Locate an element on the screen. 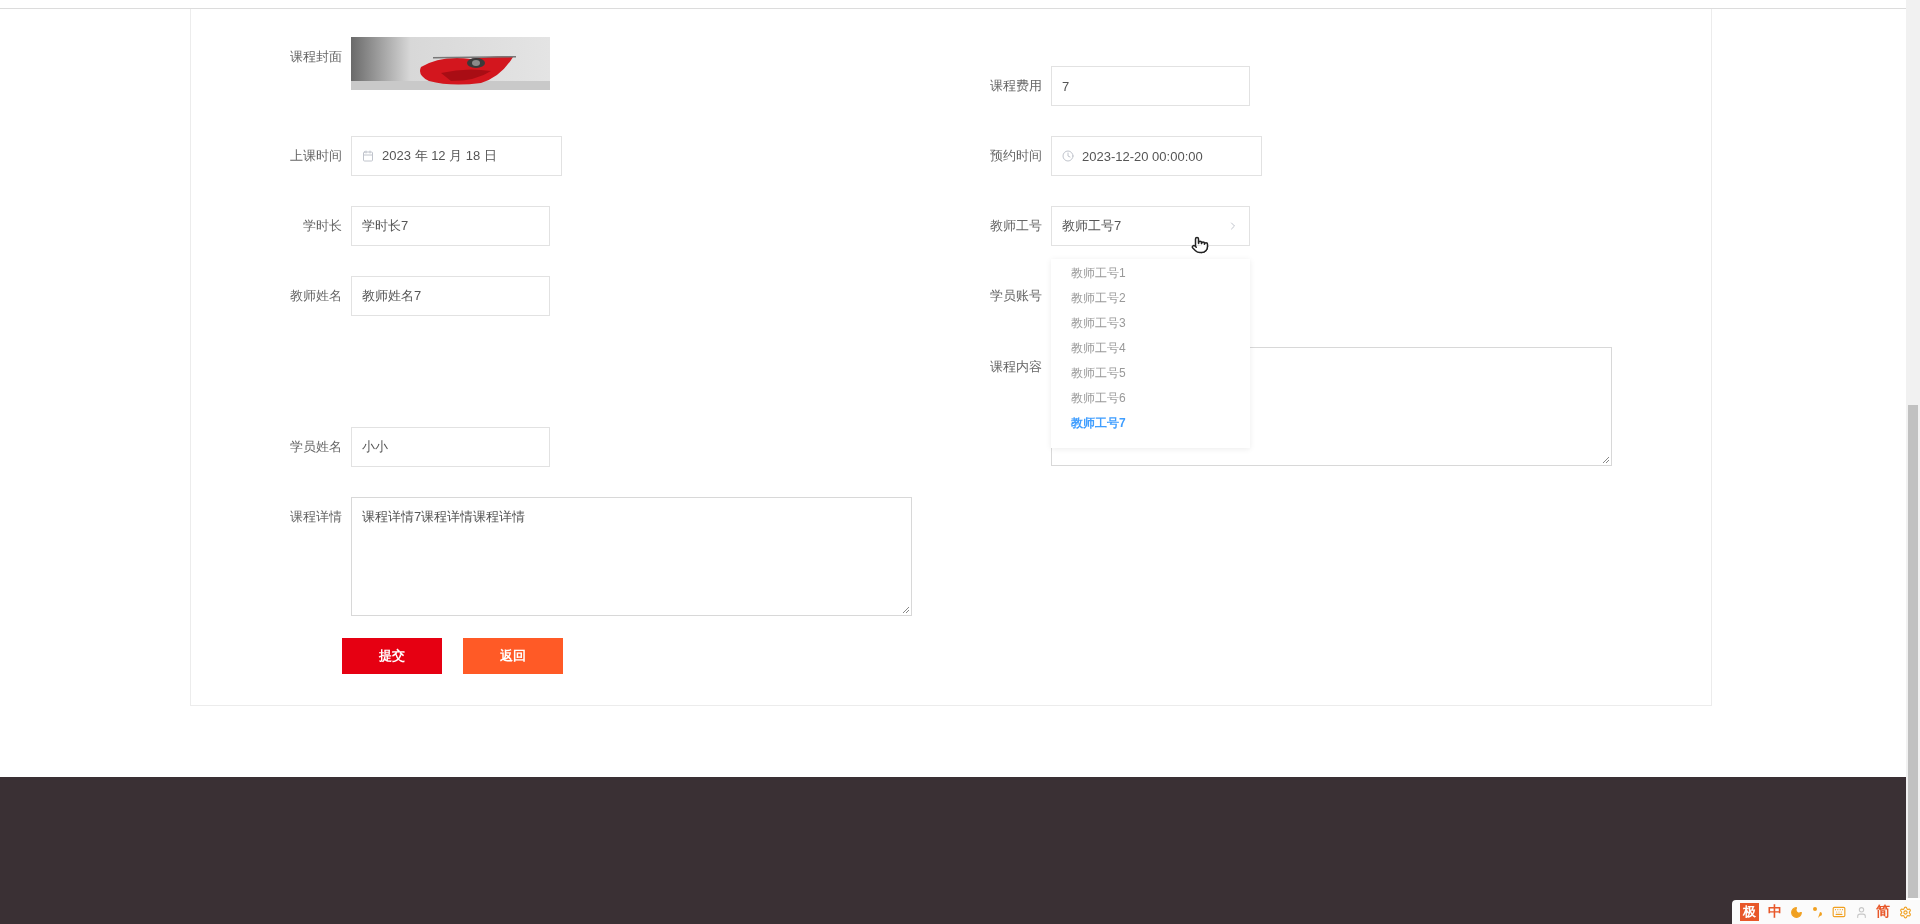 The height and width of the screenshot is (924, 1920). field-label: 上课时间 is located at coordinates (315, 156).